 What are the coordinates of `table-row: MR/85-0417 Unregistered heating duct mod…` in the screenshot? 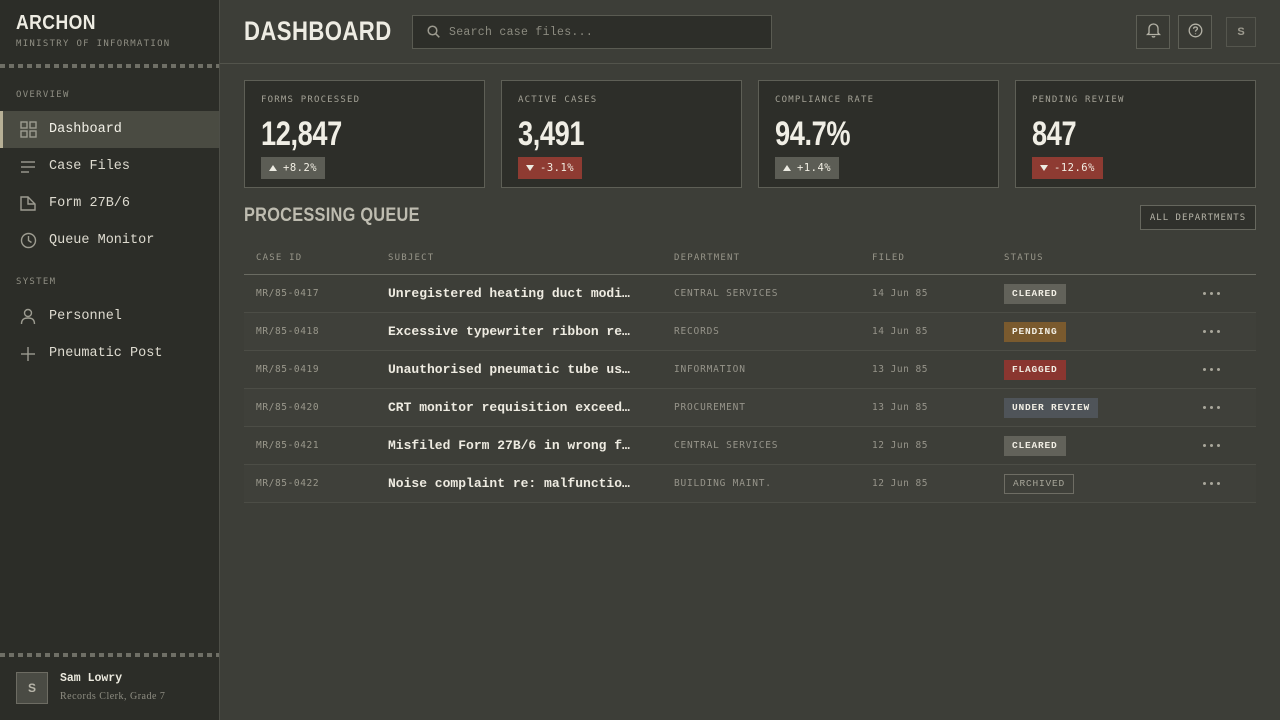 It's located at (750, 294).